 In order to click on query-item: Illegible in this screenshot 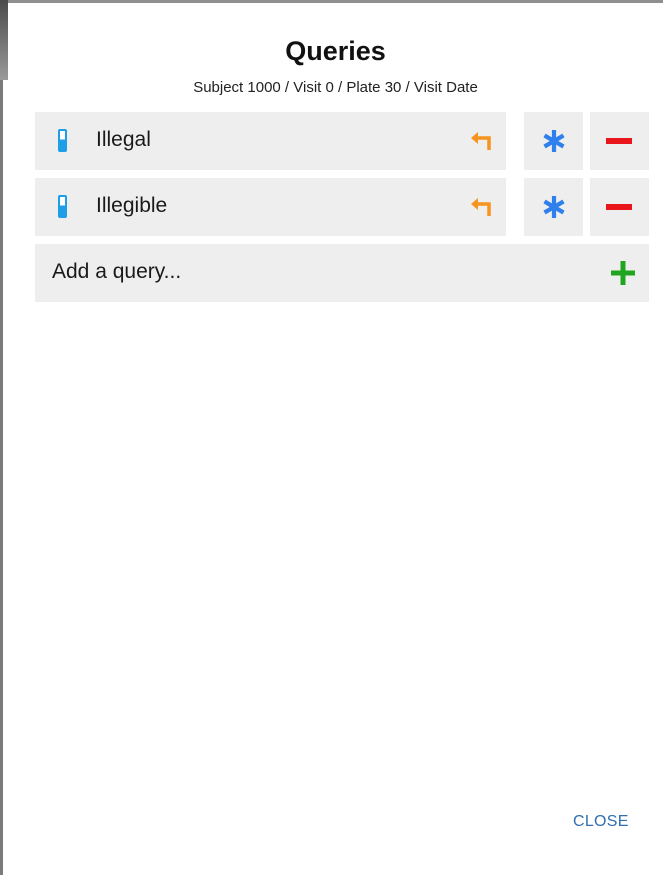, I will do `click(270, 207)`.